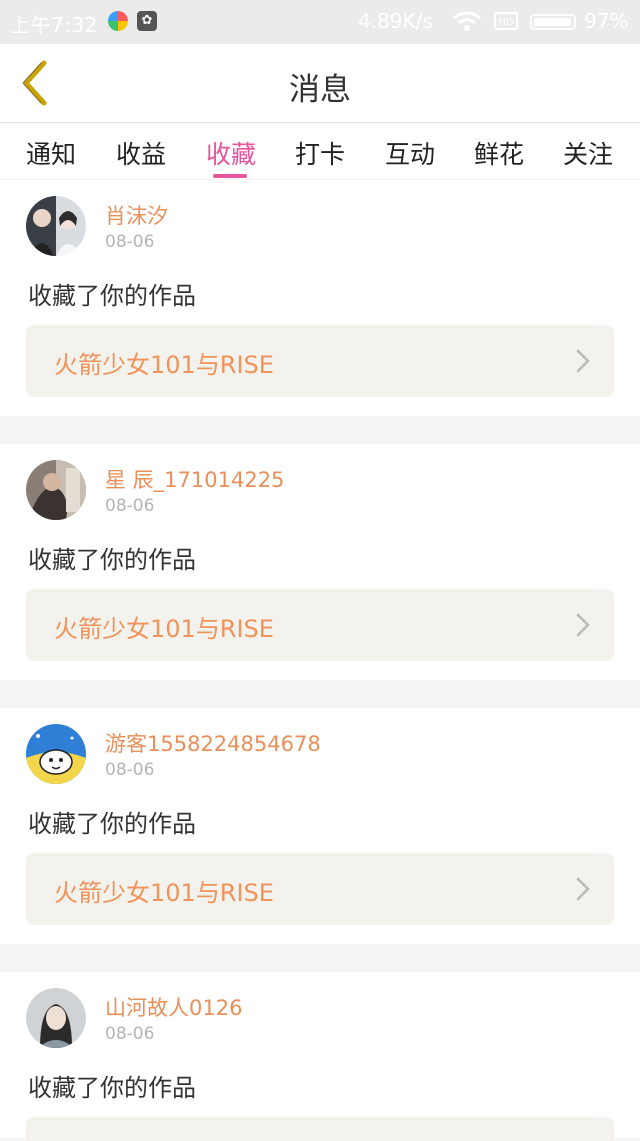 The height and width of the screenshot is (1141, 640). I want to click on network-speed: 4.89K/s, so click(395, 21).